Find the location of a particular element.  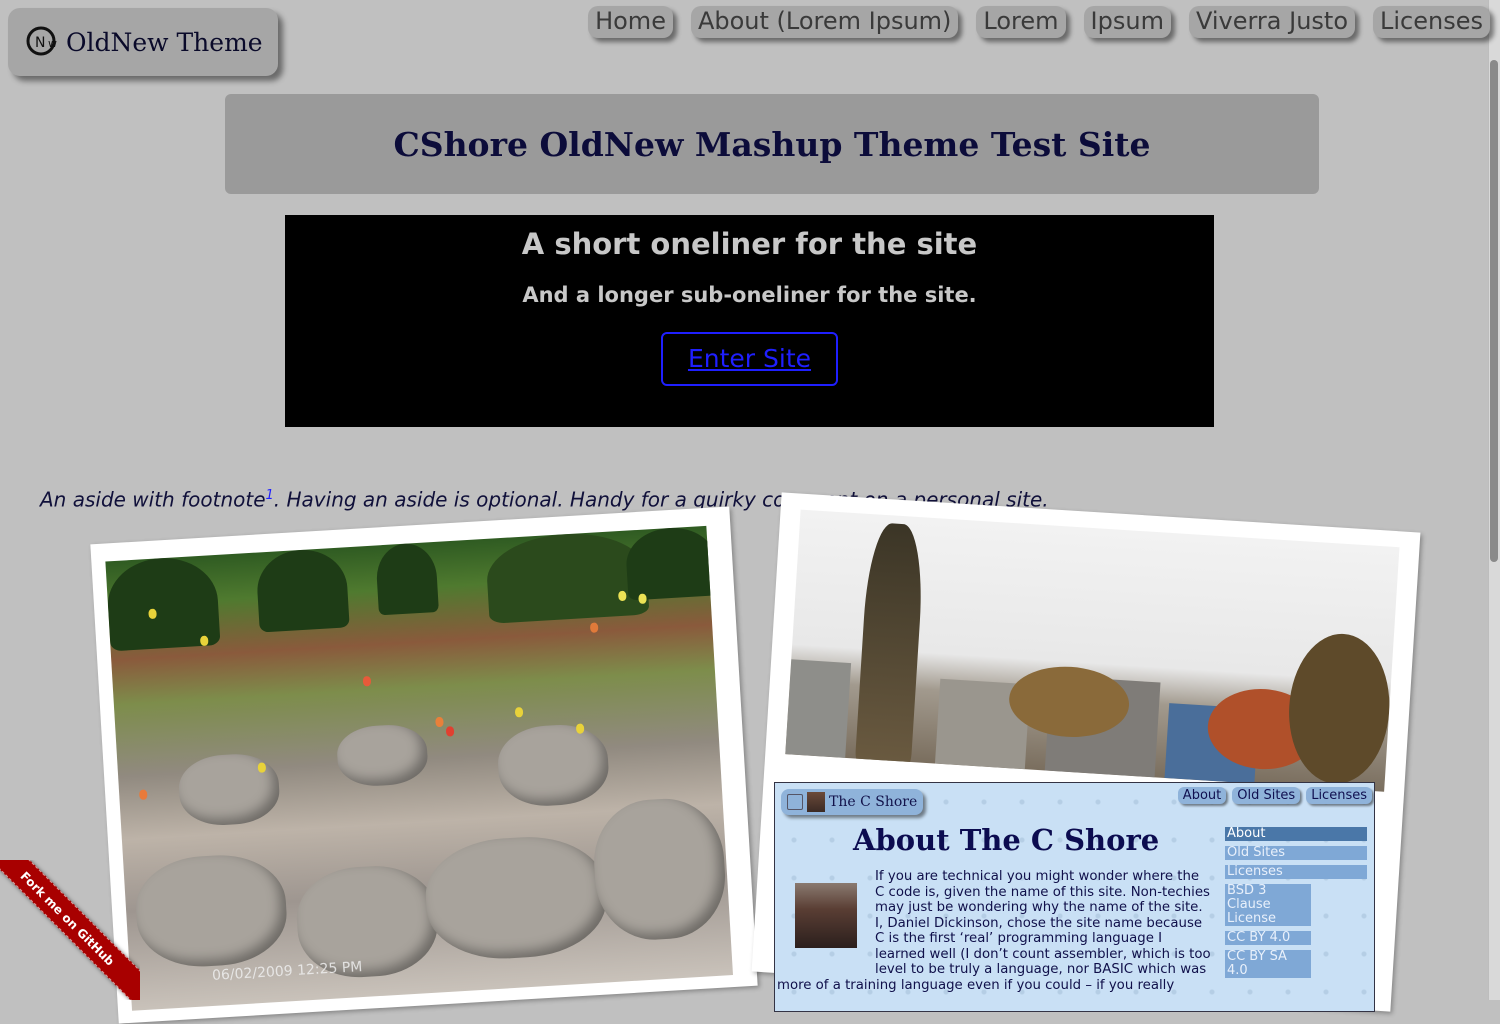

nav-lorem: Lorem is located at coordinates (1021, 22).